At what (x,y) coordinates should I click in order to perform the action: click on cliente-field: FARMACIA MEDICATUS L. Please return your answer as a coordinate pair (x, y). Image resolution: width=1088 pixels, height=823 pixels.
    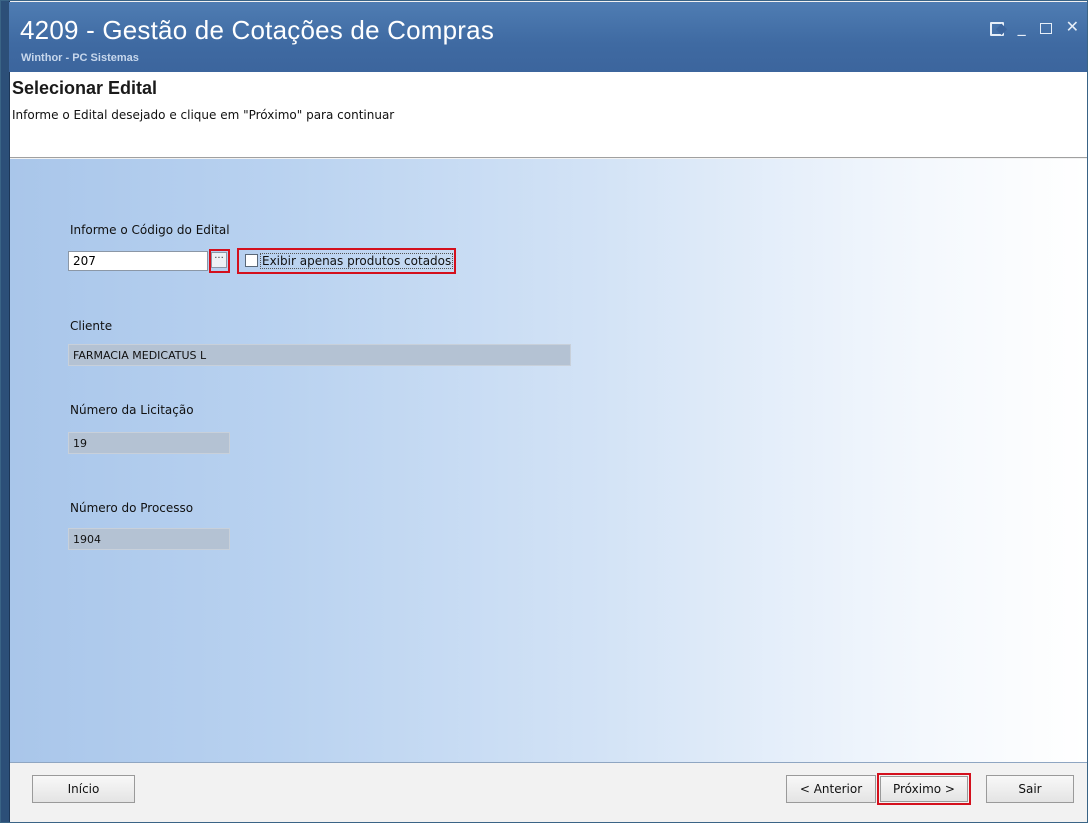
    Looking at the image, I should click on (319, 355).